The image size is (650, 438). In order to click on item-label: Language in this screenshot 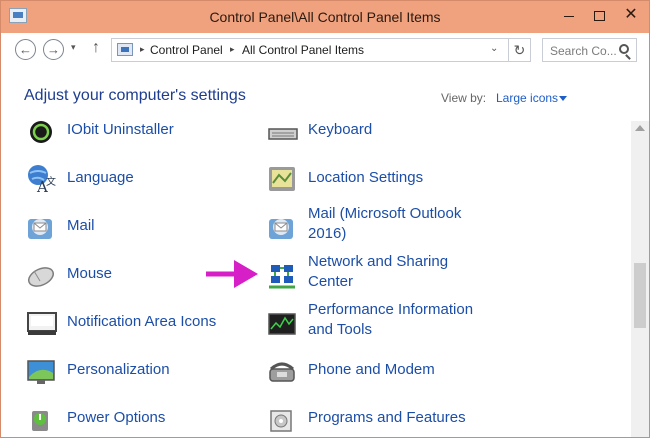, I will do `click(100, 177)`.